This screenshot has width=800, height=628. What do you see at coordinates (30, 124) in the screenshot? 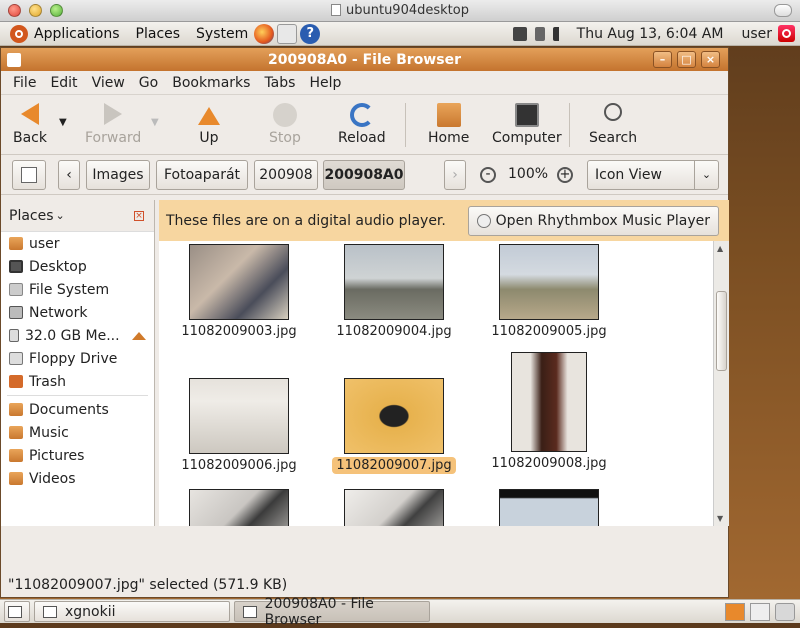
I see `back-button: Back` at bounding box center [30, 124].